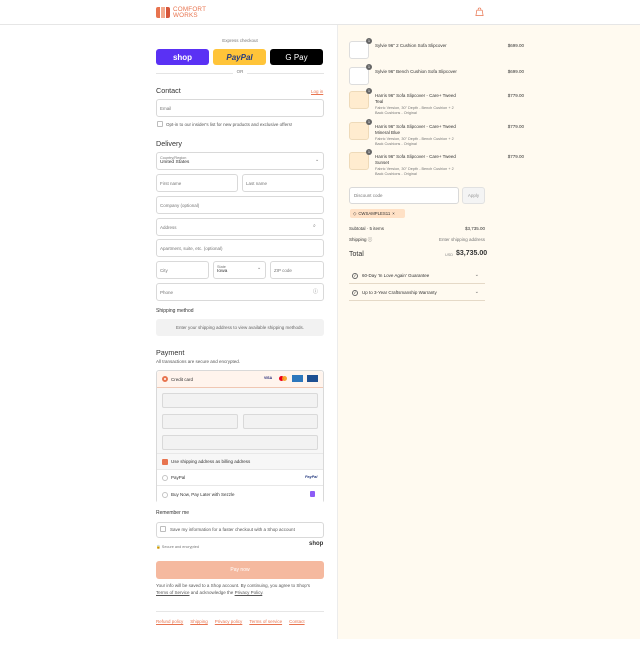 Image resolution: width=640 pixels, height=663 pixels. I want to click on sezzle-radio, so click(165, 495).